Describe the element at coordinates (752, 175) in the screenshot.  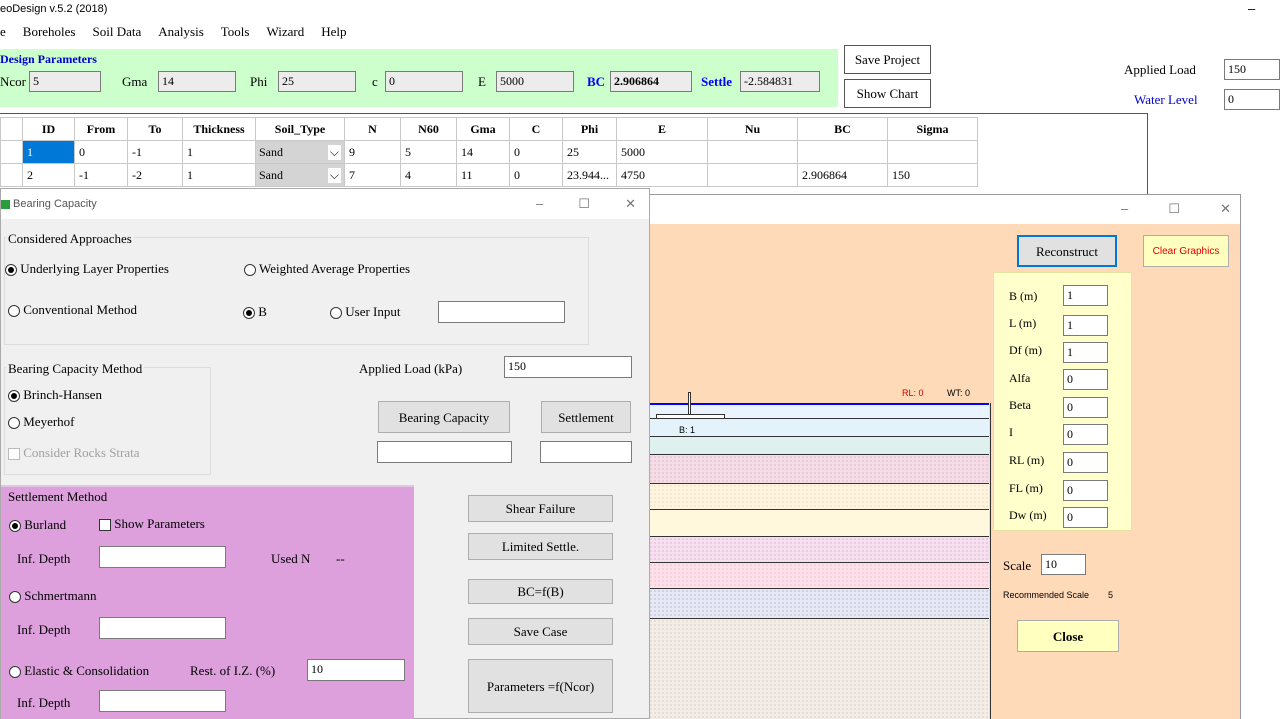
I see `cell-nu` at that location.